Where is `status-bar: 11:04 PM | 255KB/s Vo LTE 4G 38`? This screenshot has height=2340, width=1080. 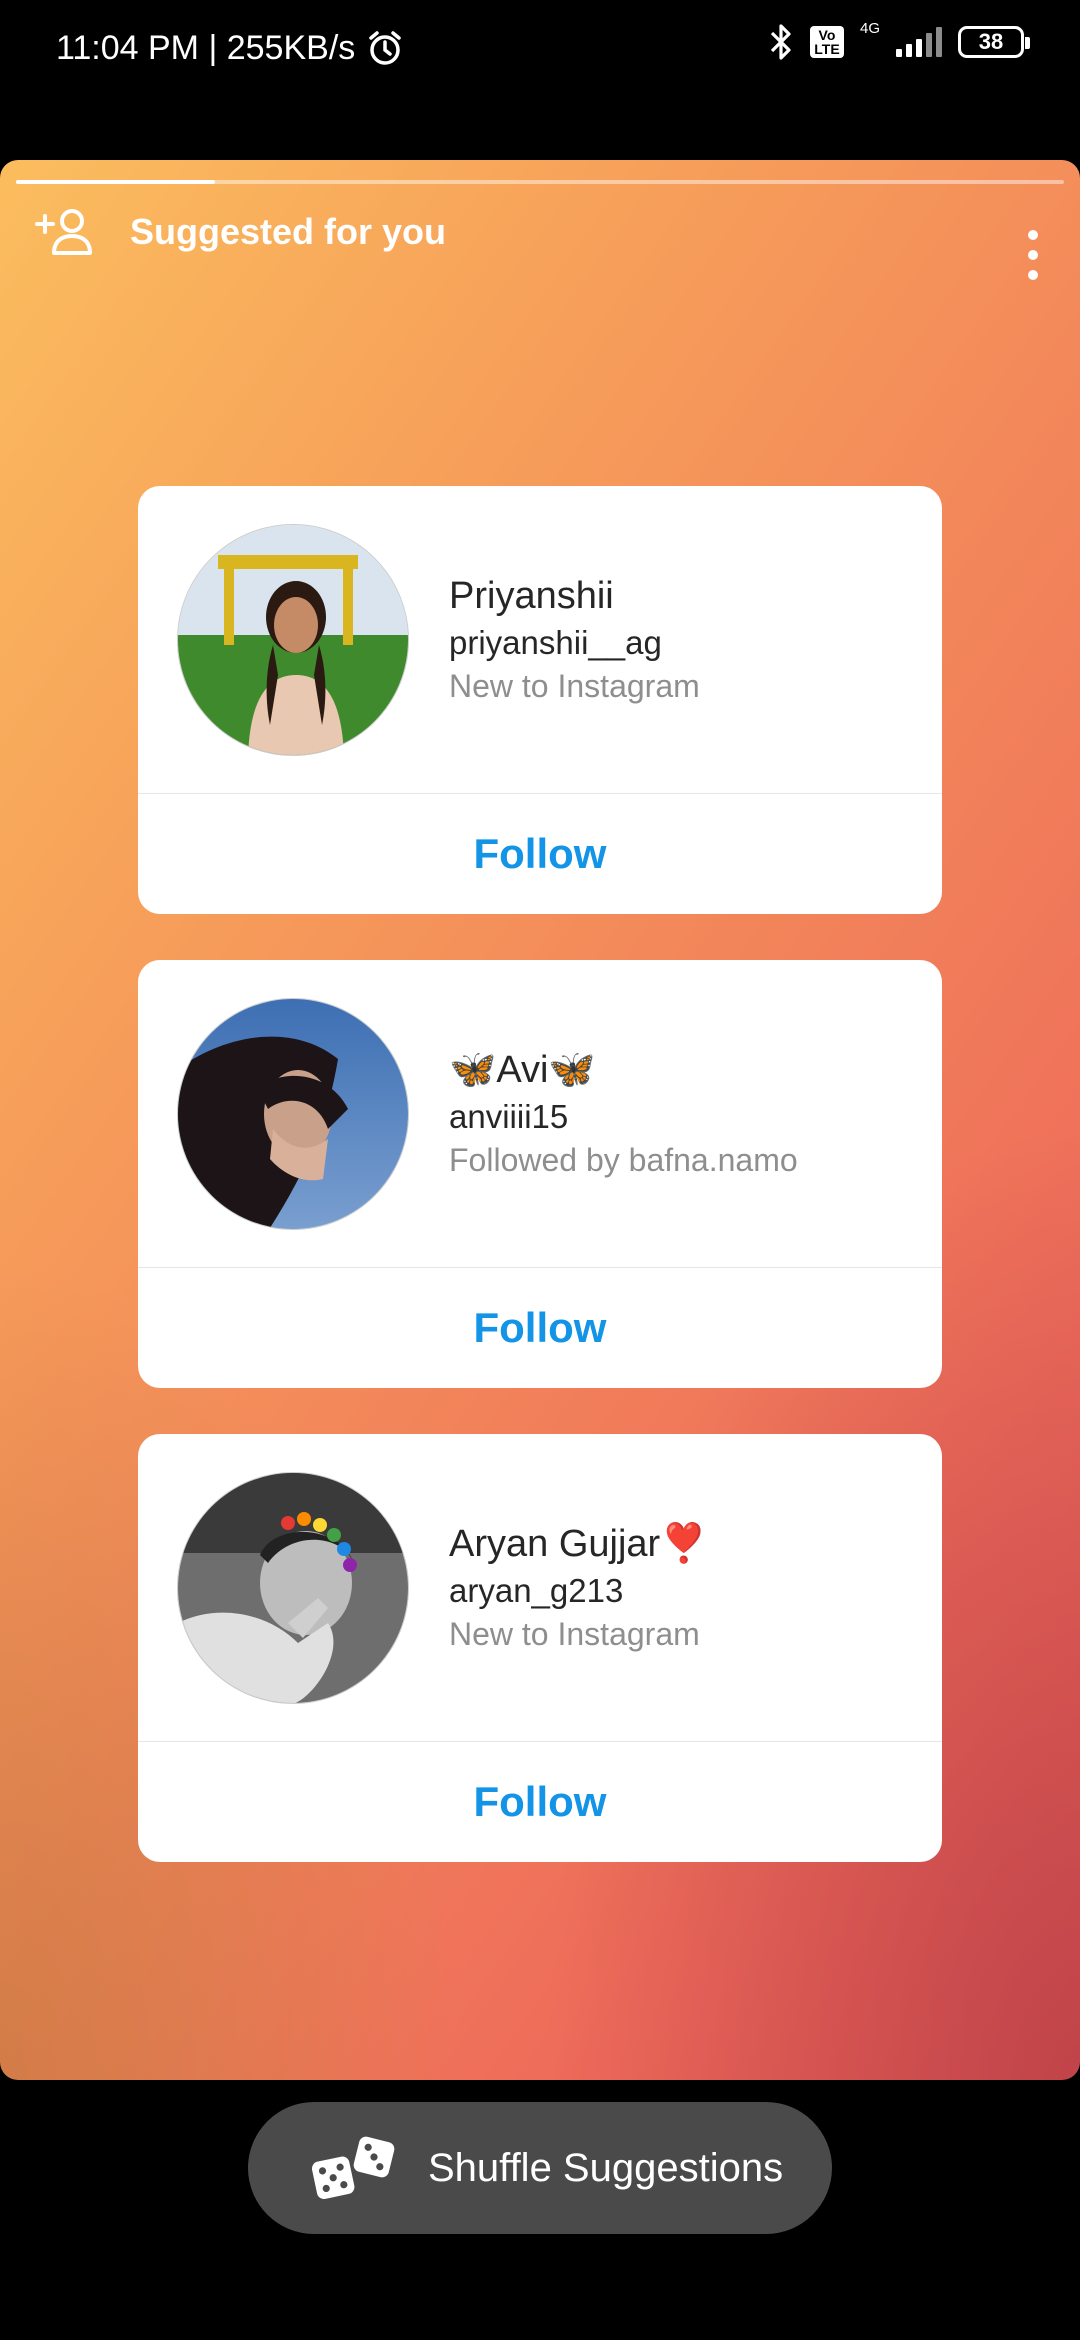 status-bar: 11:04 PM | 255KB/s Vo LTE 4G 38 is located at coordinates (540, 48).